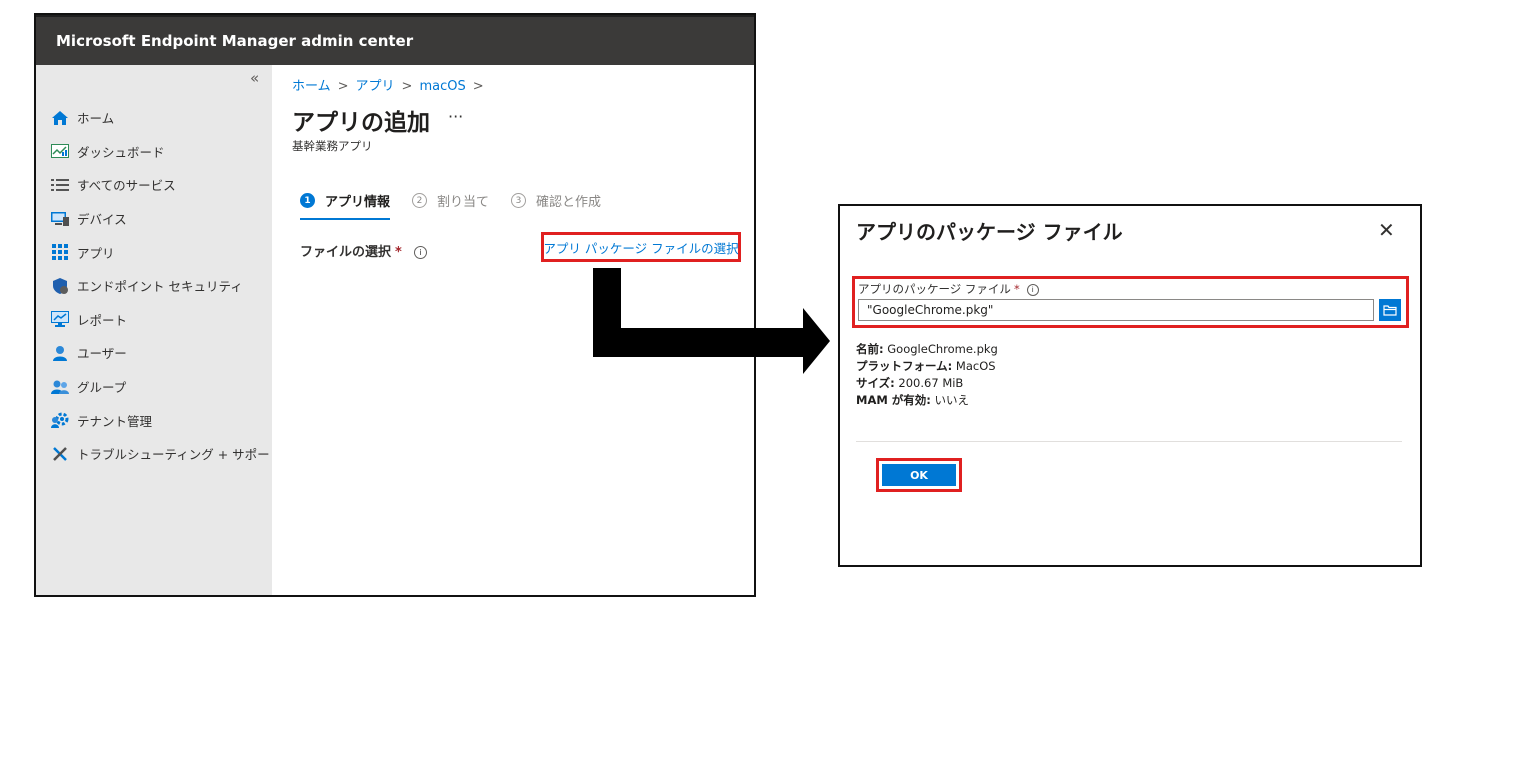 This screenshot has width=1524, height=772. Describe the element at coordinates (975, 366) in the screenshot. I see `meta-platform-value: MacOS` at that location.